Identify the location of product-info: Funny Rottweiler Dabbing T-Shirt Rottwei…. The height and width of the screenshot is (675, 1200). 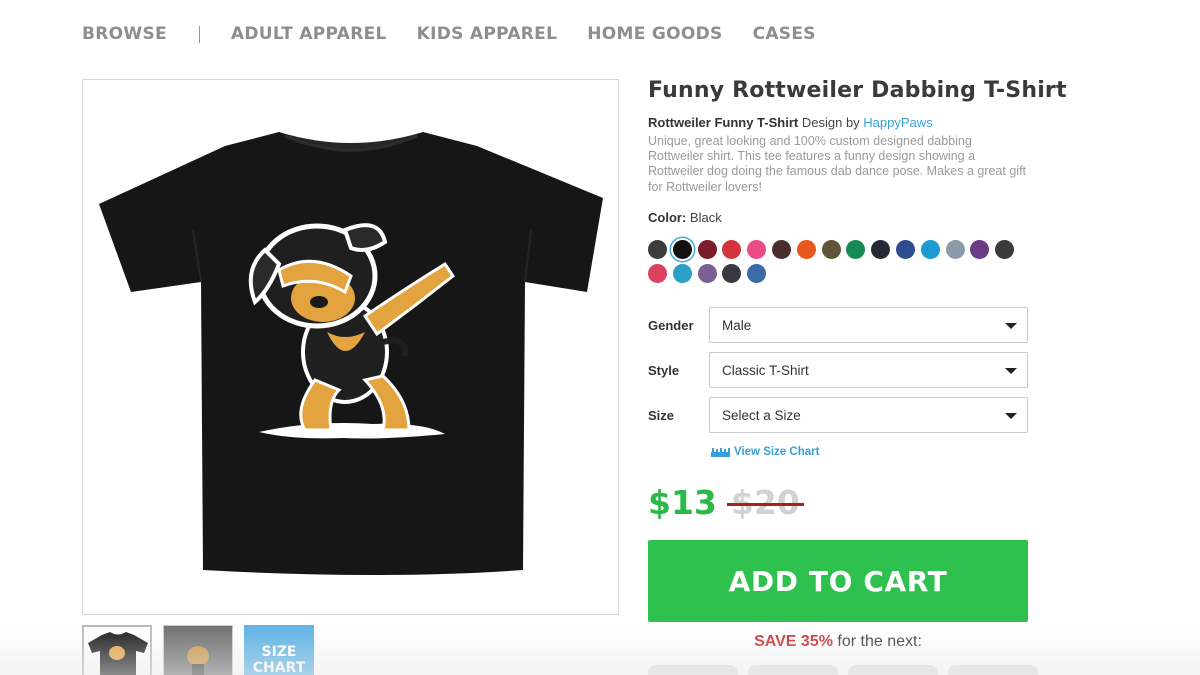
(857, 151).